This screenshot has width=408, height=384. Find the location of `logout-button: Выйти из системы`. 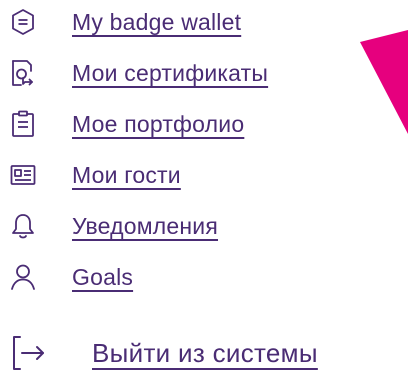

logout-button: Выйти из системы is located at coordinates (164, 353).